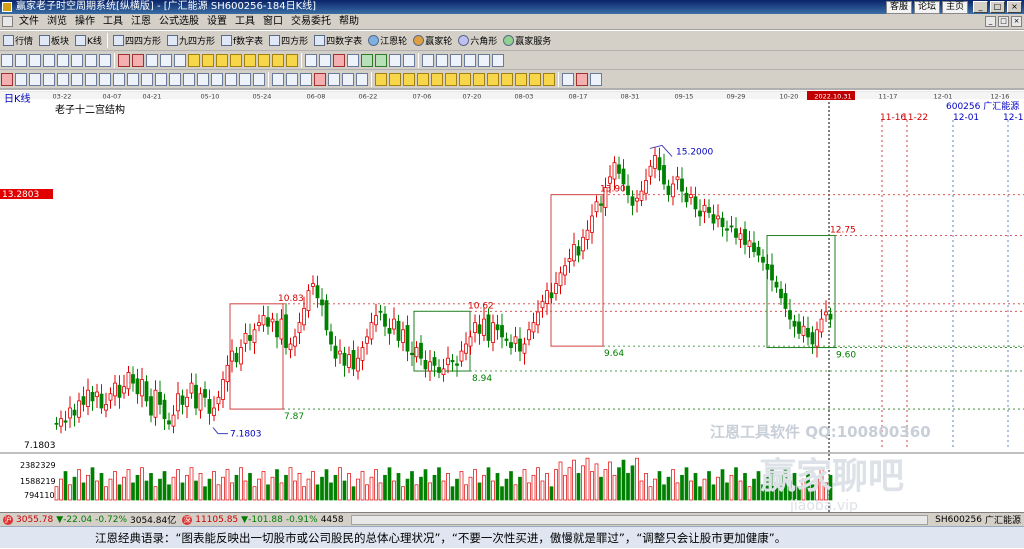 This screenshot has width=1024, height=549. What do you see at coordinates (259, 79) in the screenshot?
I see `speed-tool-icon` at bounding box center [259, 79].